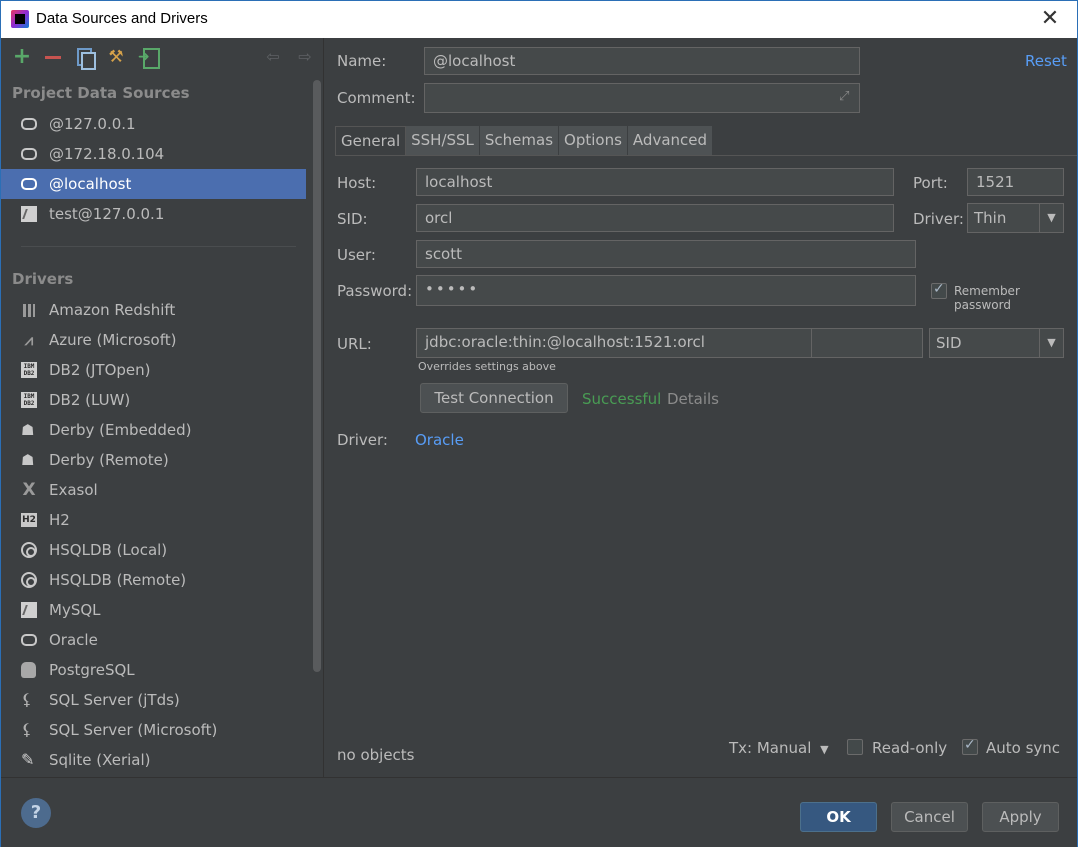 This screenshot has width=1078, height=847. Describe the element at coordinates (29, 310) in the screenshot. I see `redshift-icon` at that location.